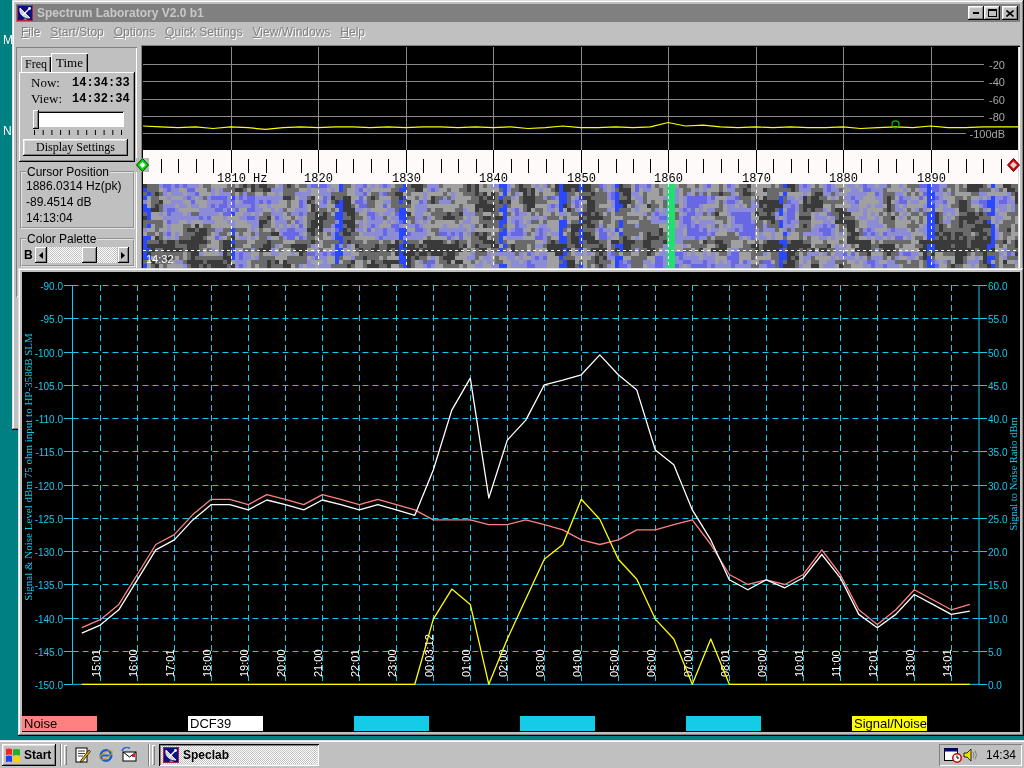 This screenshot has height=768, width=1024. I want to click on axis-tick-label: 30.0, so click(998, 486).